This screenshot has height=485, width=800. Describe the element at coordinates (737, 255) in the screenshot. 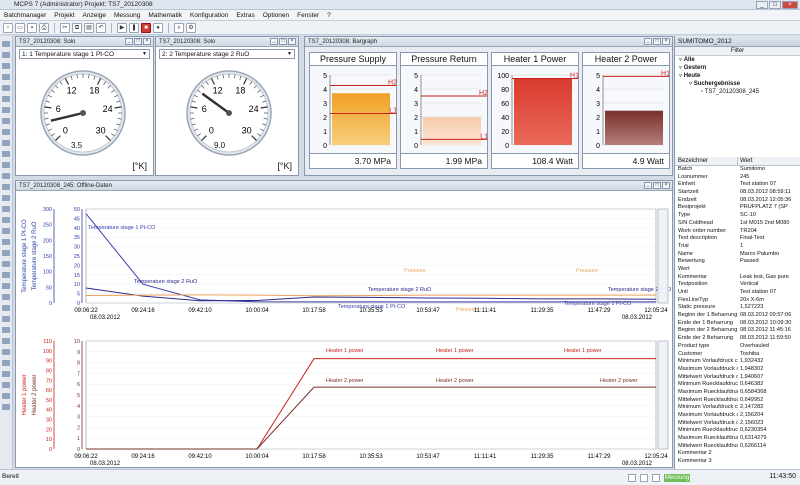

I see `table-row: Name Marco Palumbo` at that location.